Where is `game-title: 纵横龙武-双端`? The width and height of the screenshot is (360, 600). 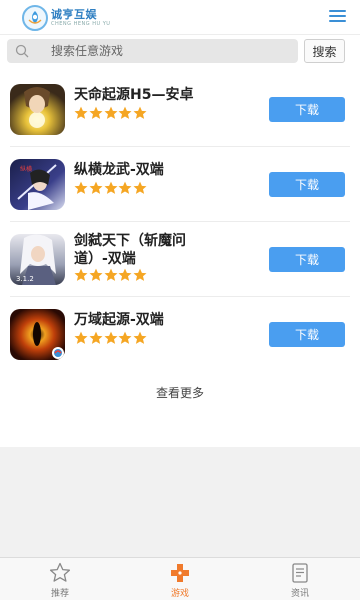
game-title: 纵横龙武-双端 is located at coordinates (139, 170).